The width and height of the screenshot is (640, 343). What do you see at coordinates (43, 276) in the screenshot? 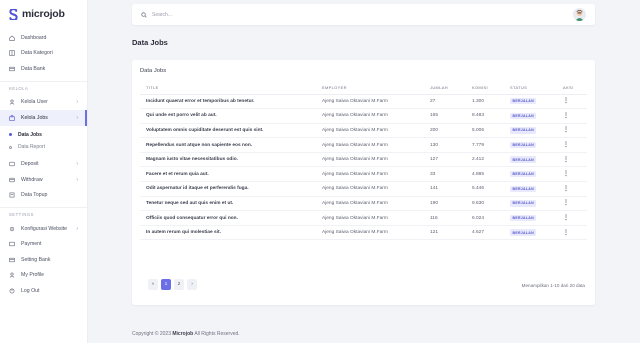
I see `sidebar-item-my-profile: My Profile` at bounding box center [43, 276].